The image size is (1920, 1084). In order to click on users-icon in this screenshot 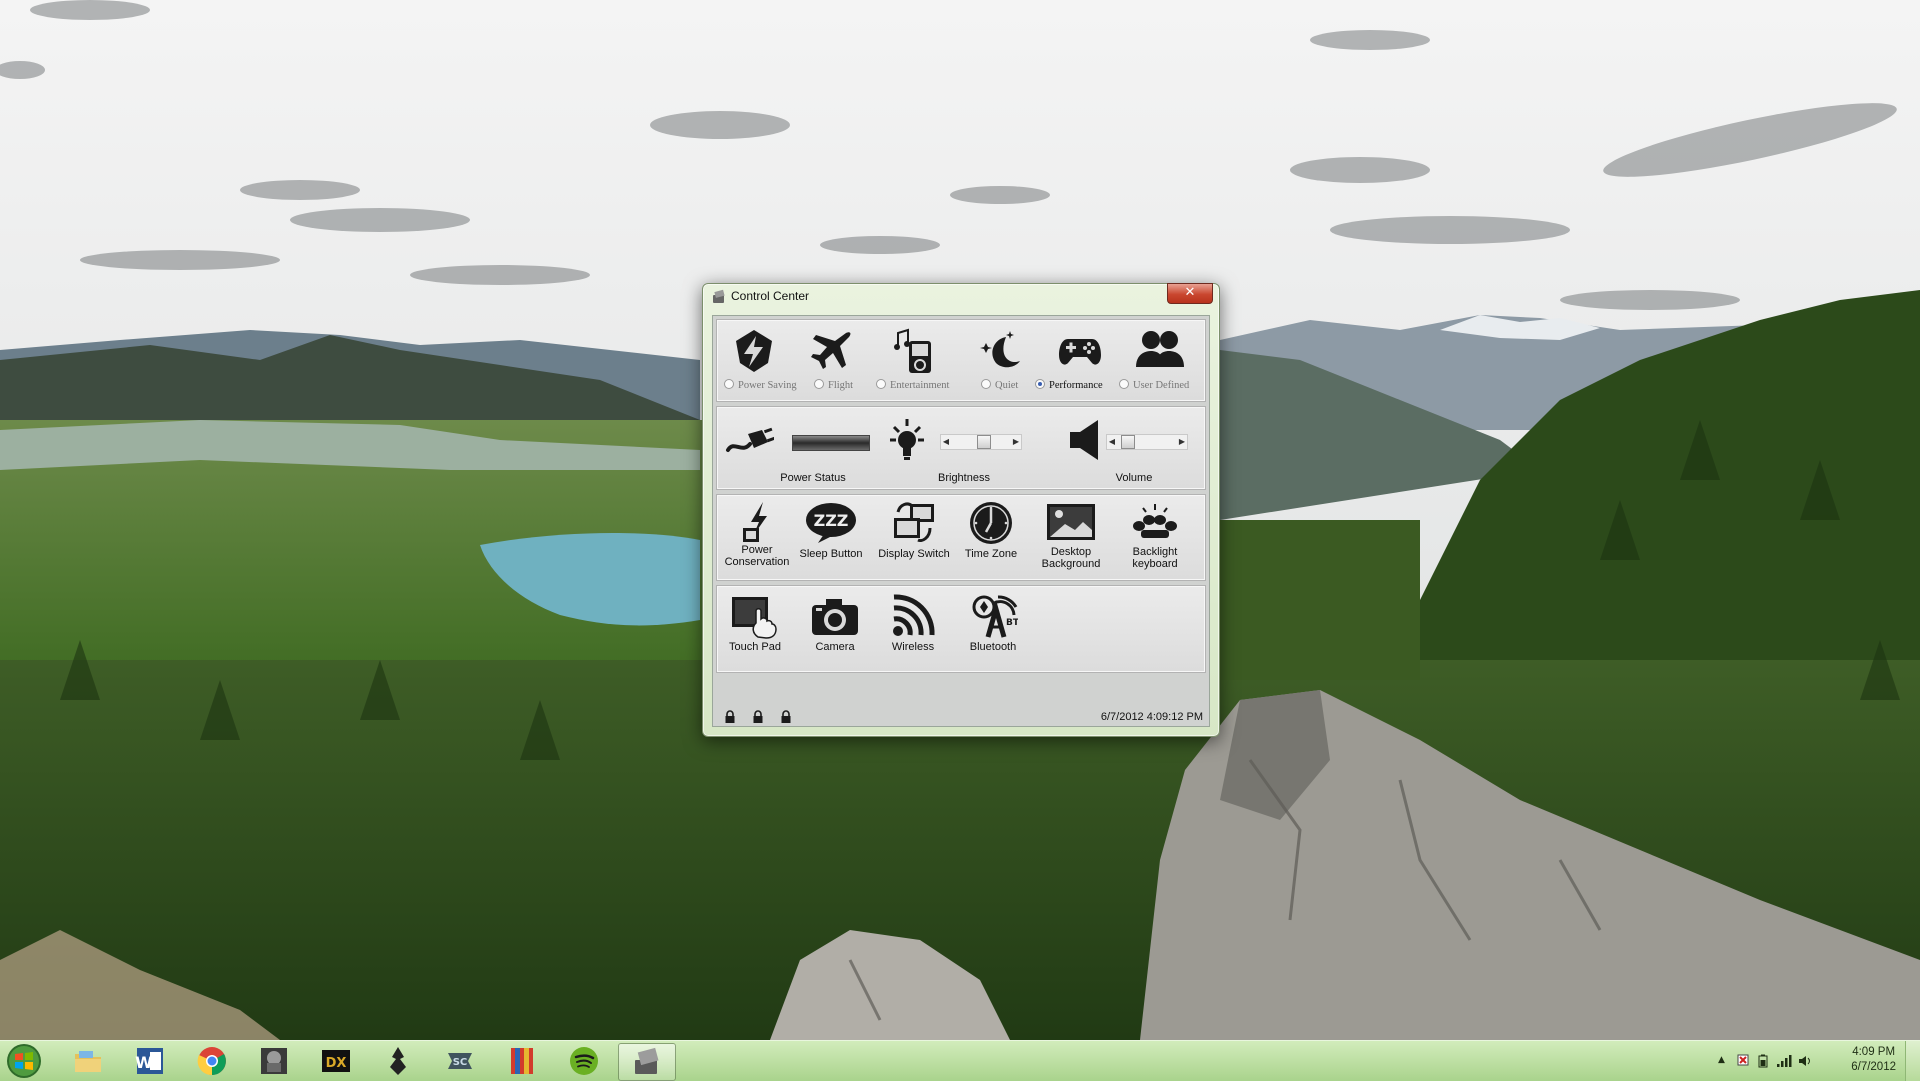, I will do `click(1160, 349)`.